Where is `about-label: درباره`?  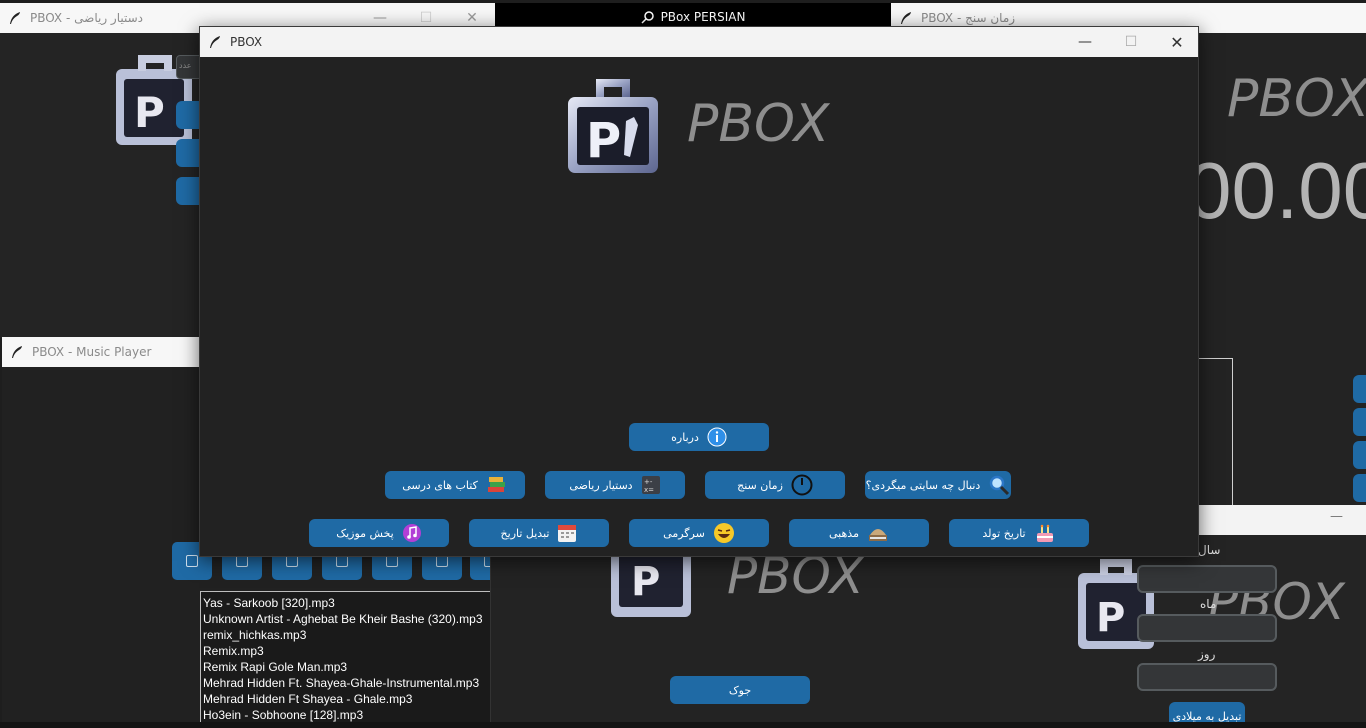 about-label: درباره is located at coordinates (685, 437).